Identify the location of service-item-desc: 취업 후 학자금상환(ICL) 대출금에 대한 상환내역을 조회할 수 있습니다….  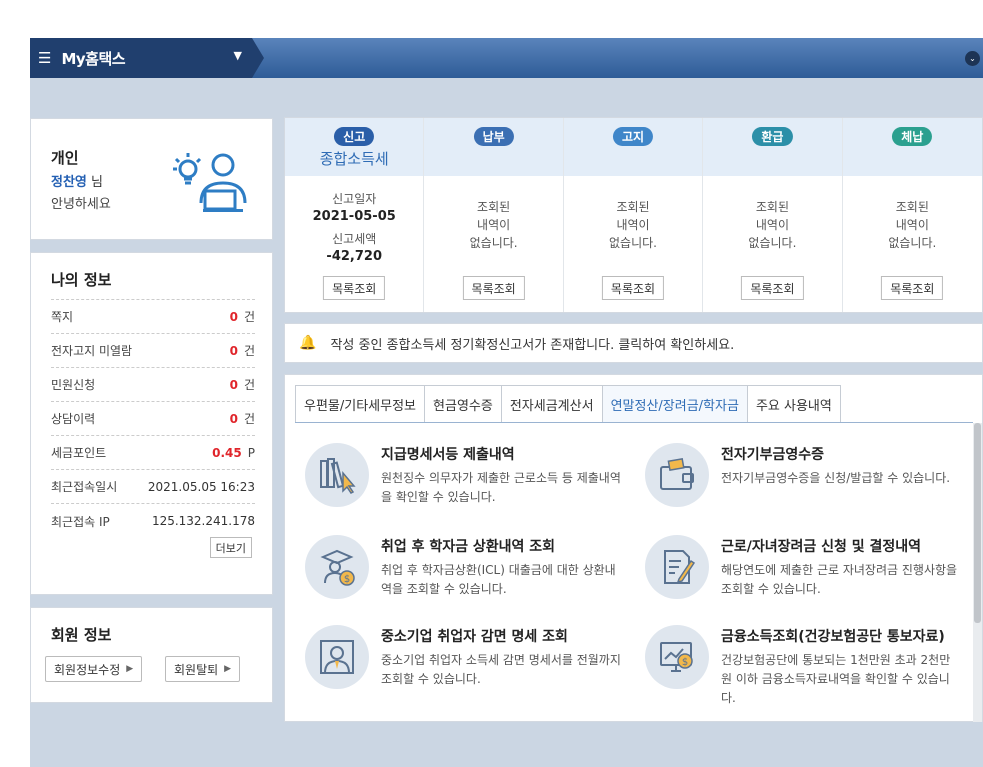
(498, 579).